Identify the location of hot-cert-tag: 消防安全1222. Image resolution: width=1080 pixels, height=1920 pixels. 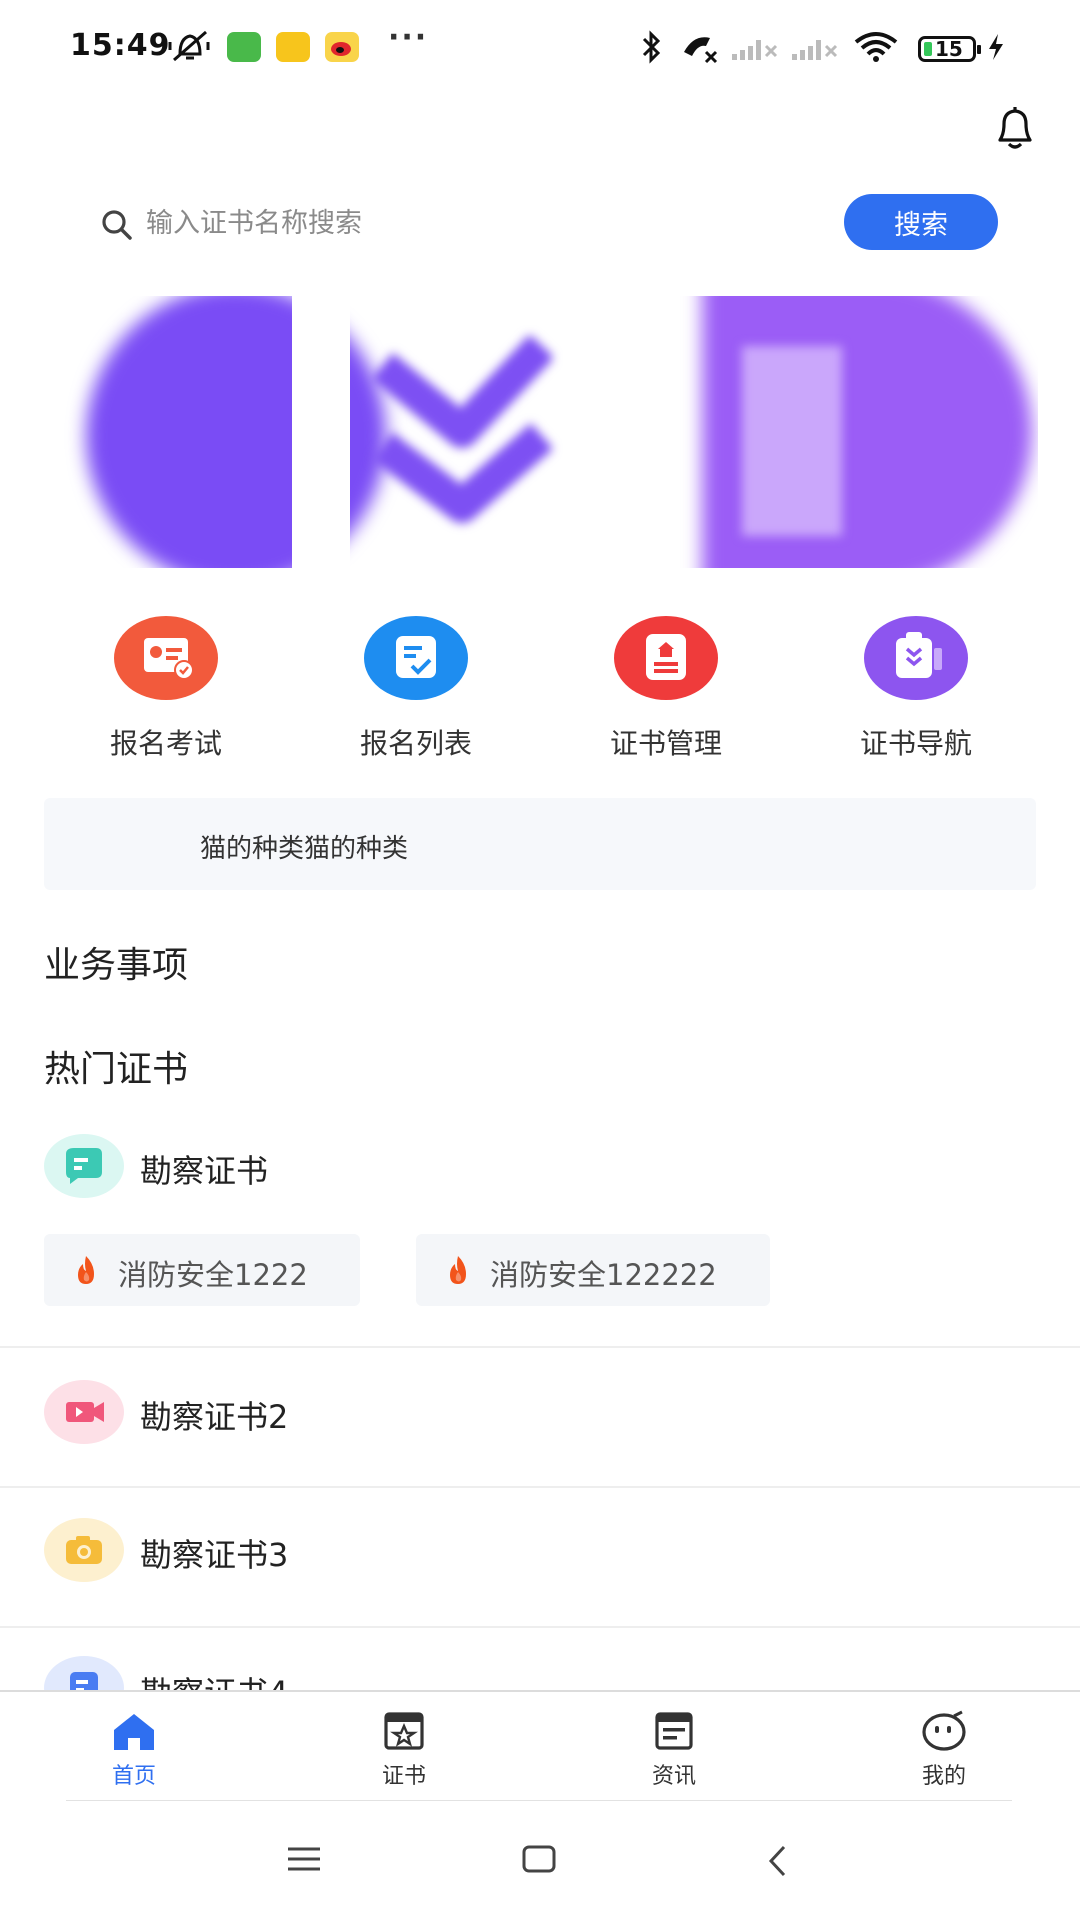
(202, 1270).